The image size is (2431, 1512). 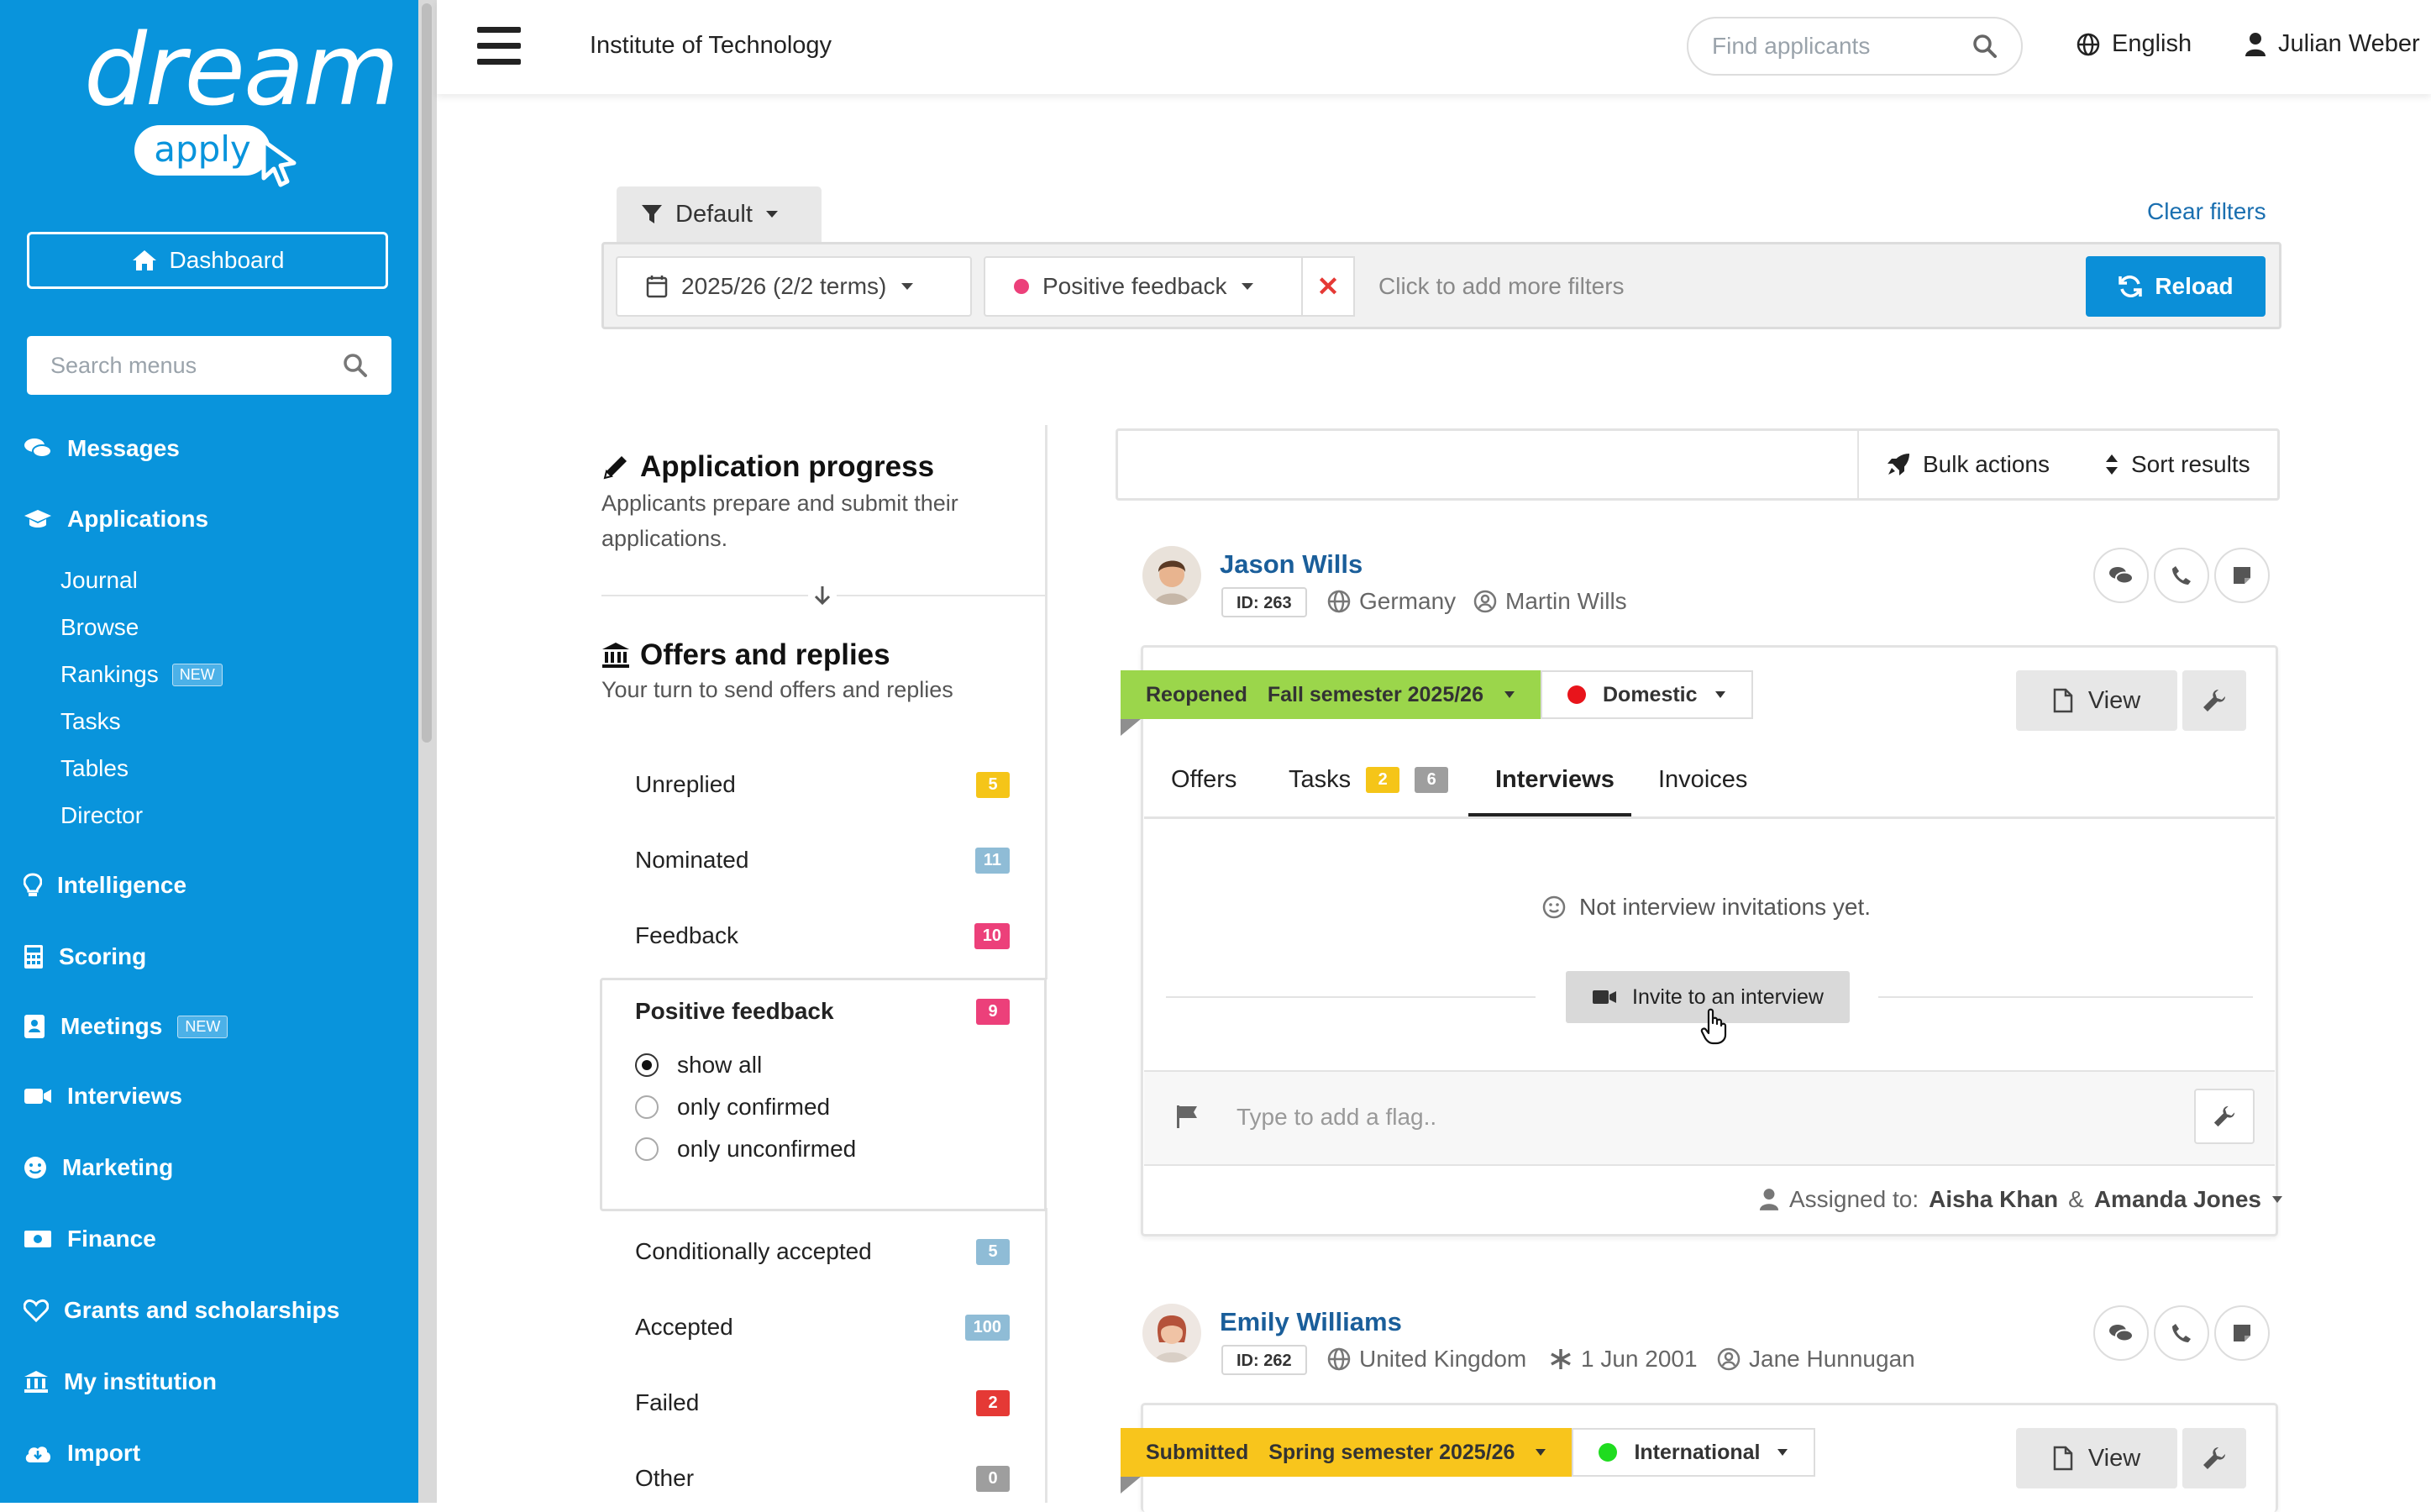 What do you see at coordinates (34, 1026) in the screenshot?
I see `contact-card-icon` at bounding box center [34, 1026].